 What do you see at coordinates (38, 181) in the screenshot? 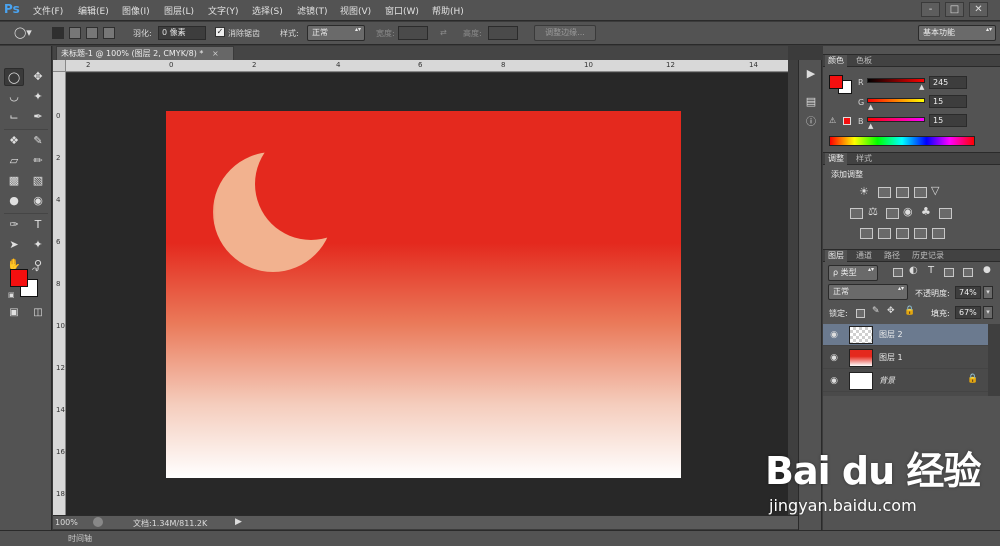
I see `gradient-tool-icon: ▧` at bounding box center [38, 181].